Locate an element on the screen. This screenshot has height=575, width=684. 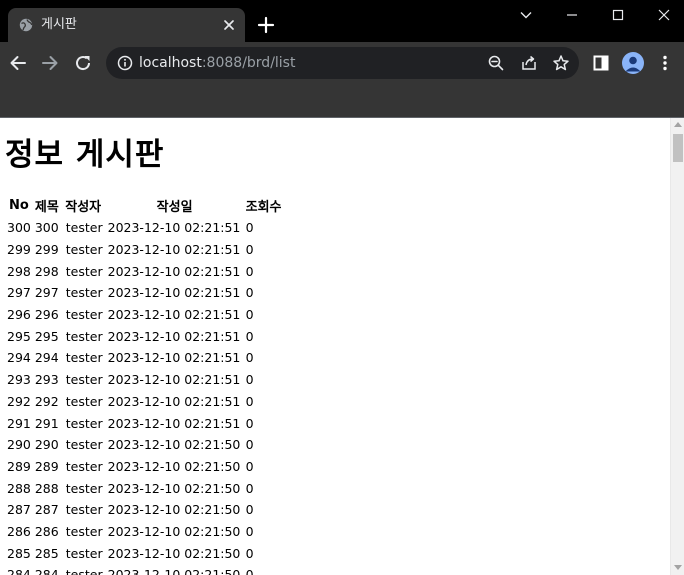
share-icon is located at coordinates (529, 63).